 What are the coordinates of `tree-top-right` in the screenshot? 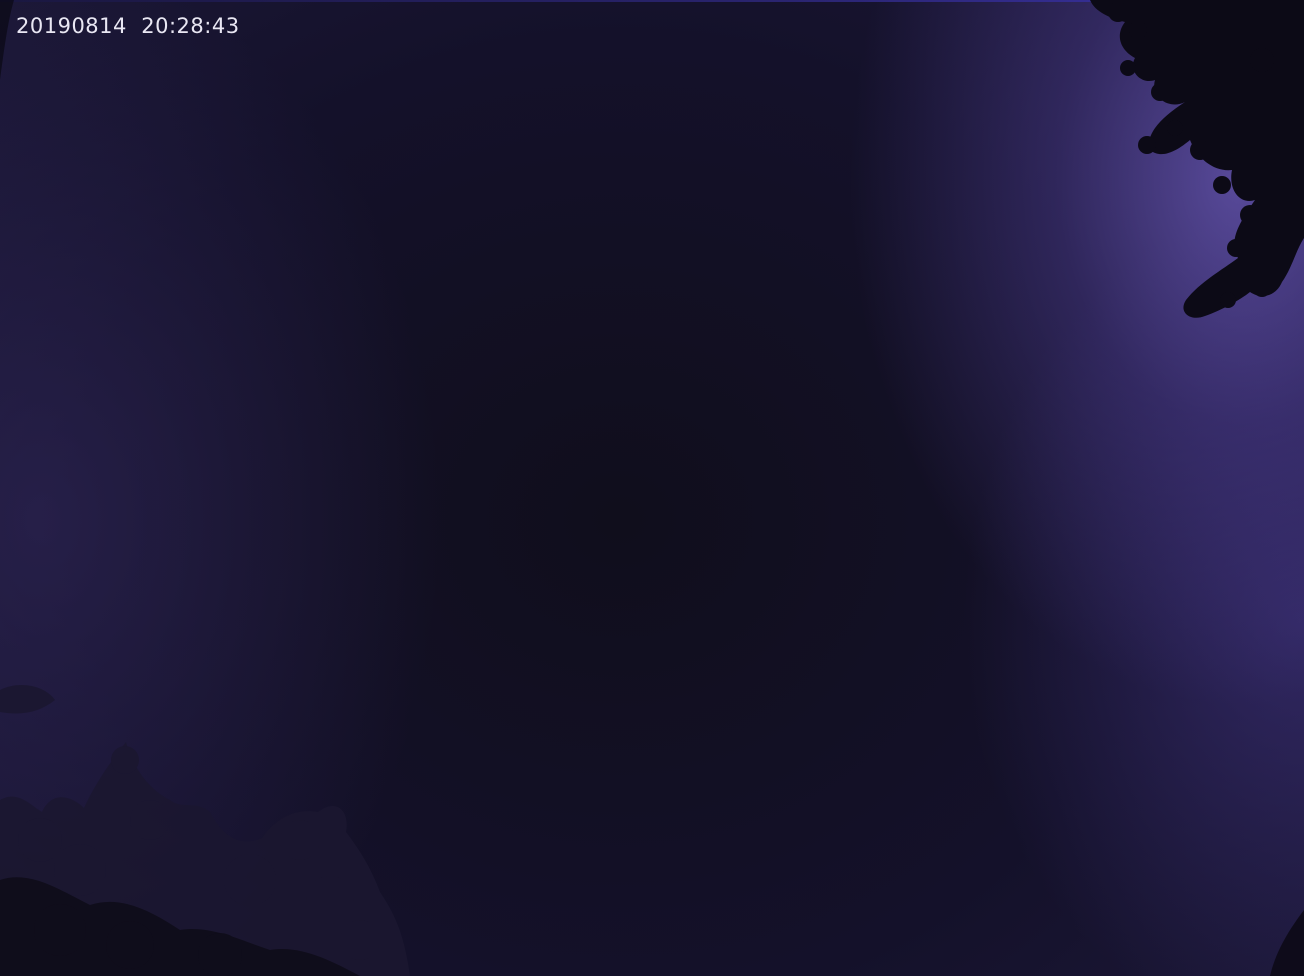 It's located at (1197, 159).